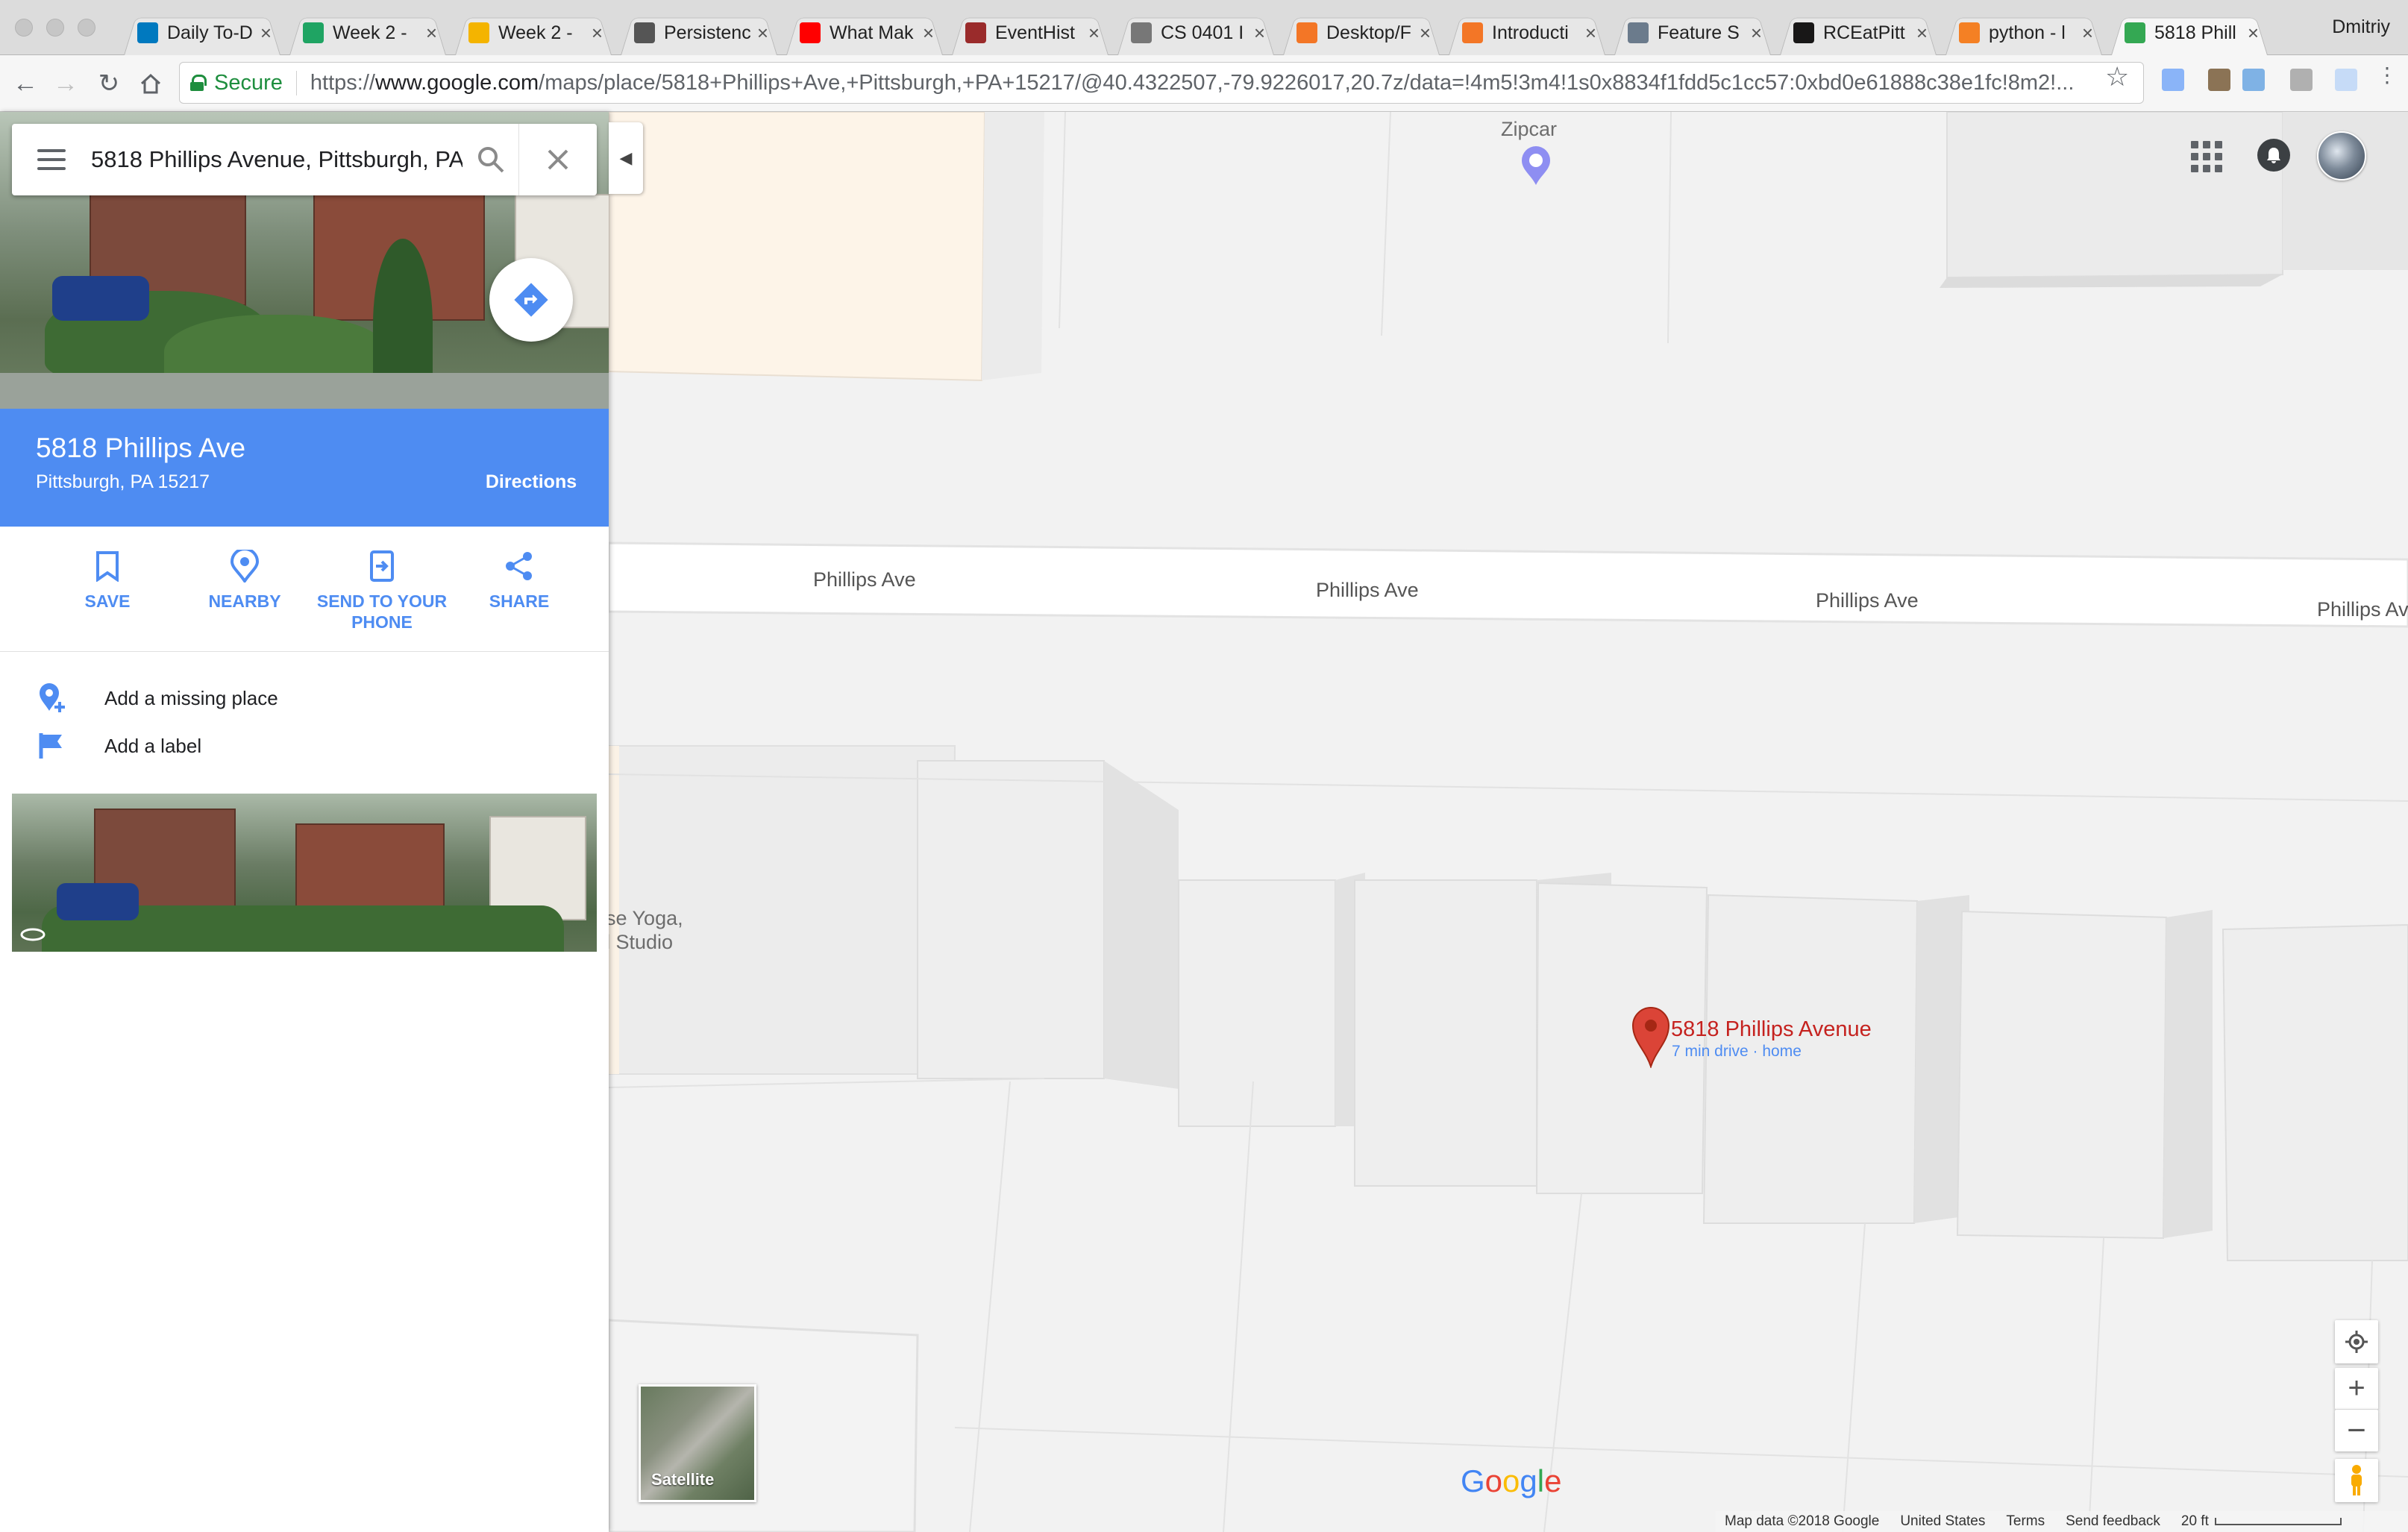 The image size is (2408, 1532). Describe the element at coordinates (150, 83) in the screenshot. I see `home-button` at that location.